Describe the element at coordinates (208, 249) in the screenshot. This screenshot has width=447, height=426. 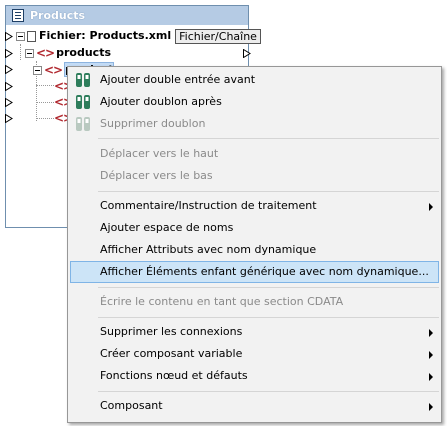
I see `menu-item-label: Afficher Attributs avec nom dynamique` at that location.